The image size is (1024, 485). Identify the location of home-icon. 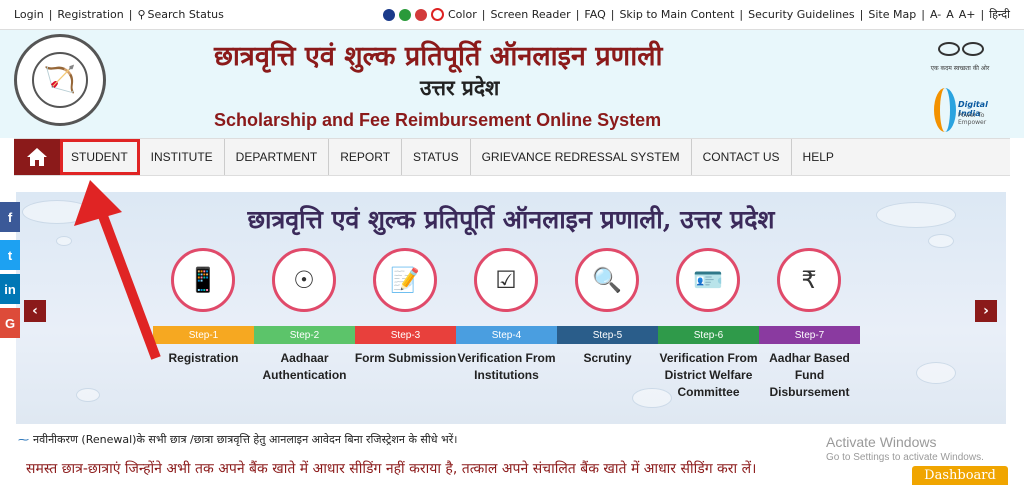
(37, 157).